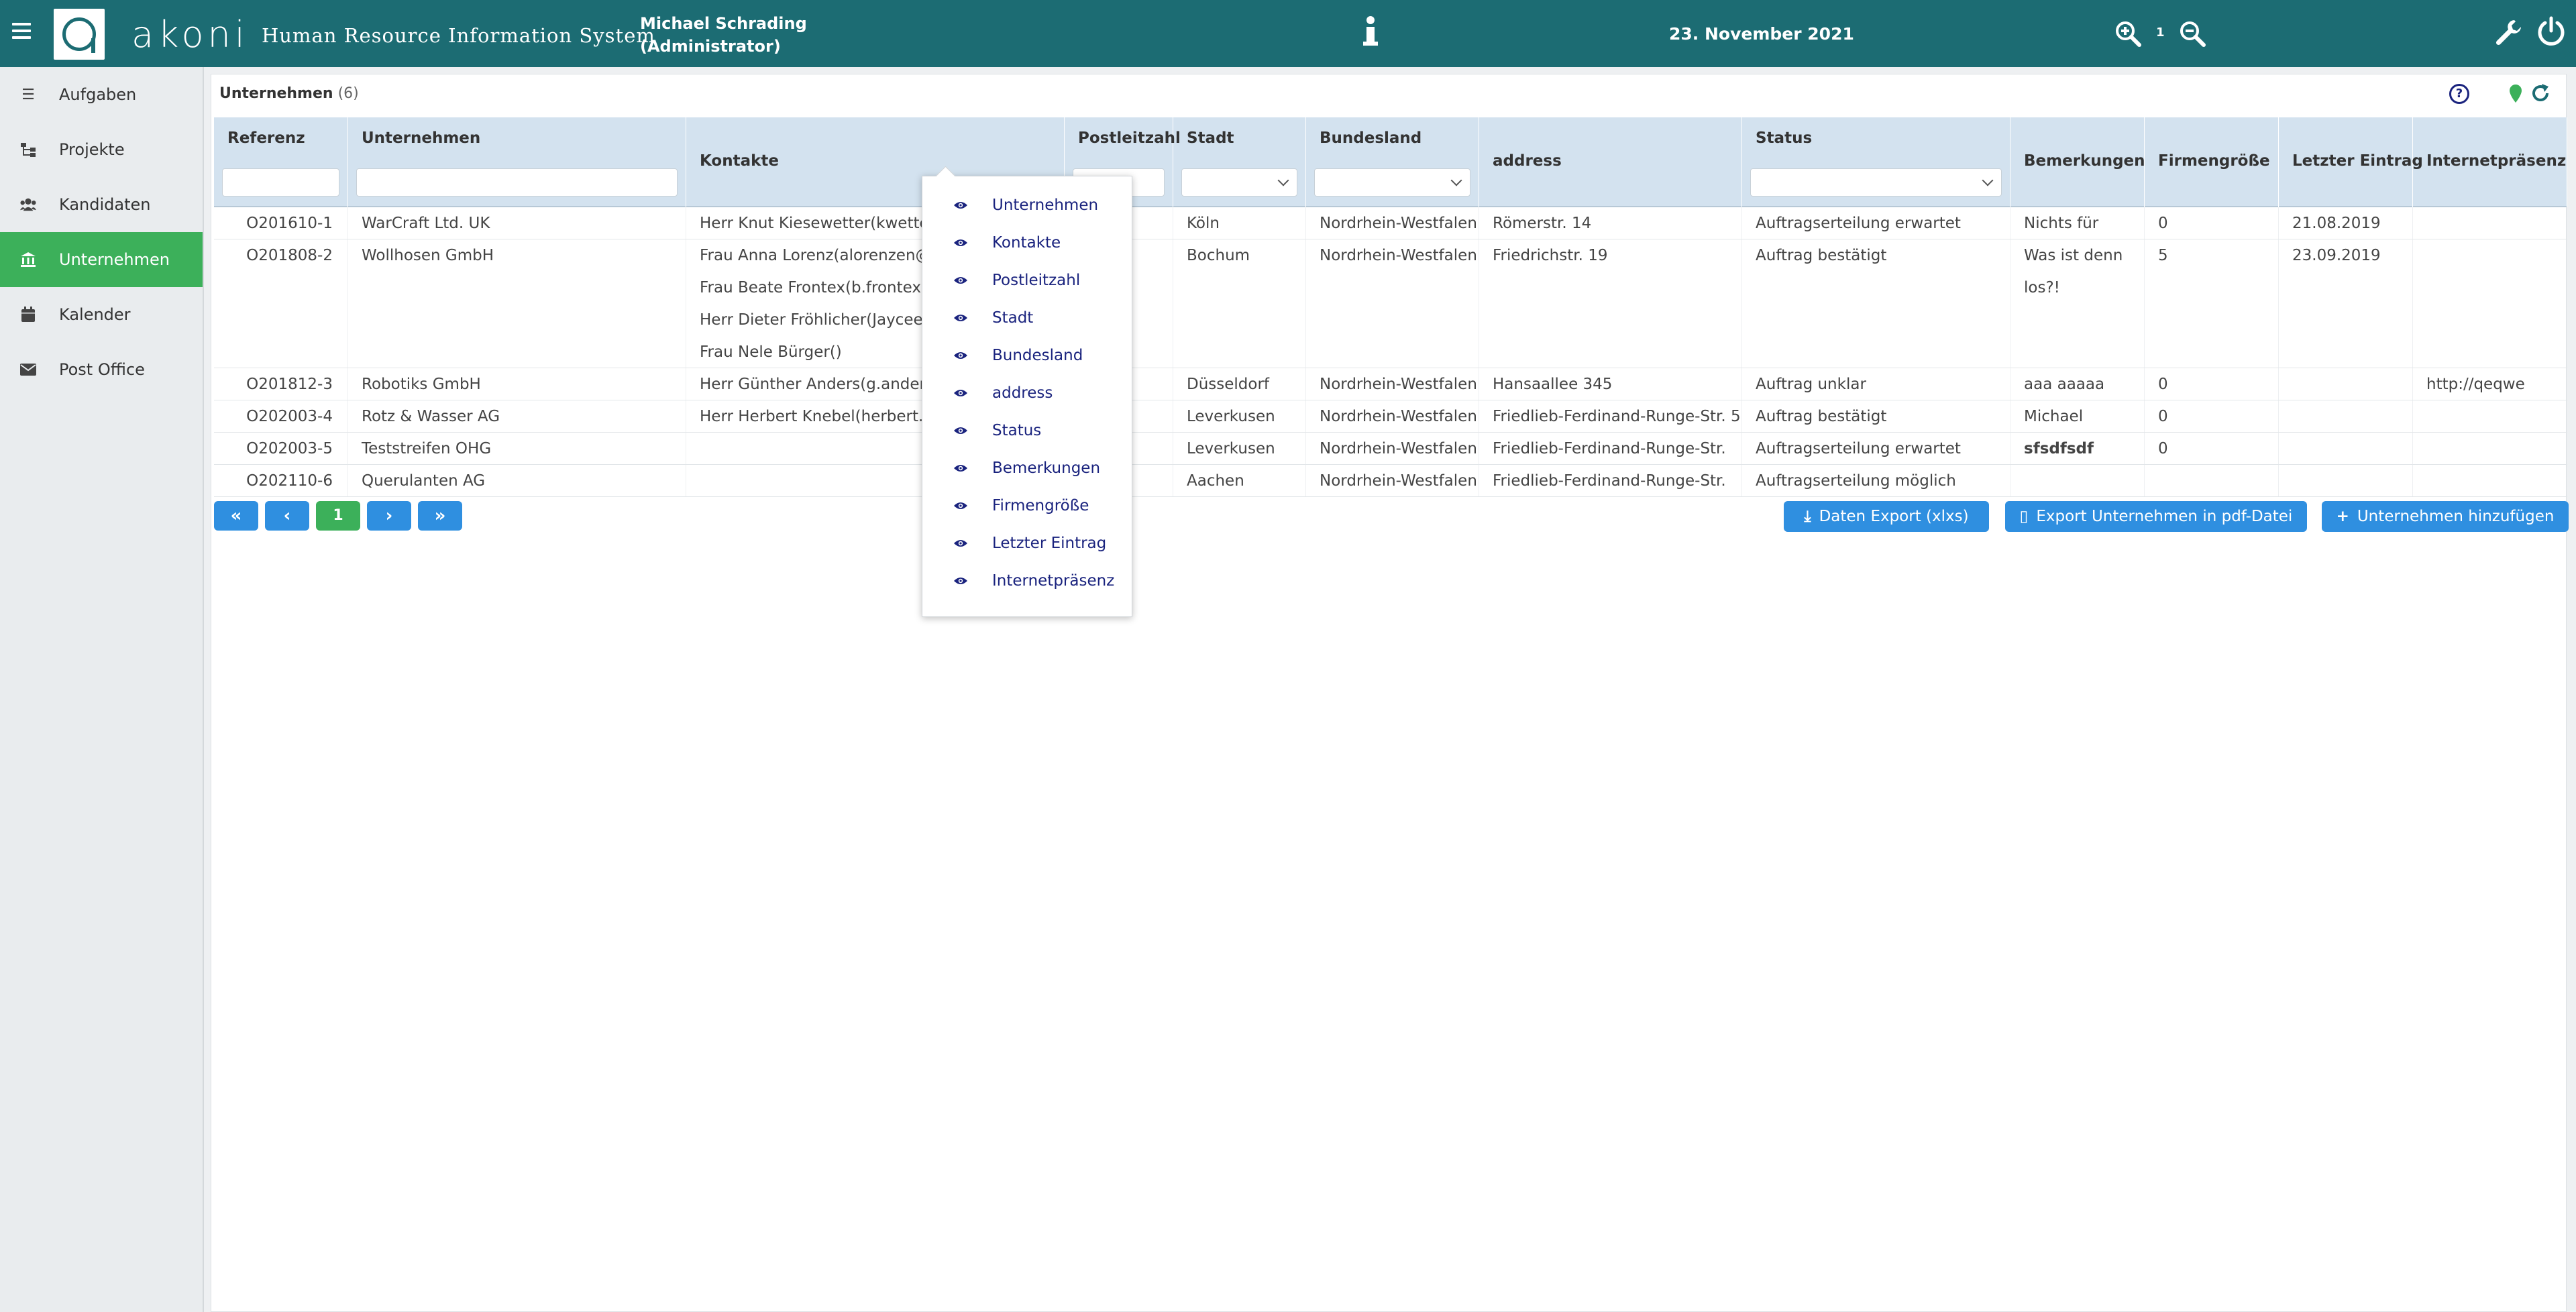  Describe the element at coordinates (2346, 448) in the screenshot. I see `cell-letzter-eintrag` at that location.